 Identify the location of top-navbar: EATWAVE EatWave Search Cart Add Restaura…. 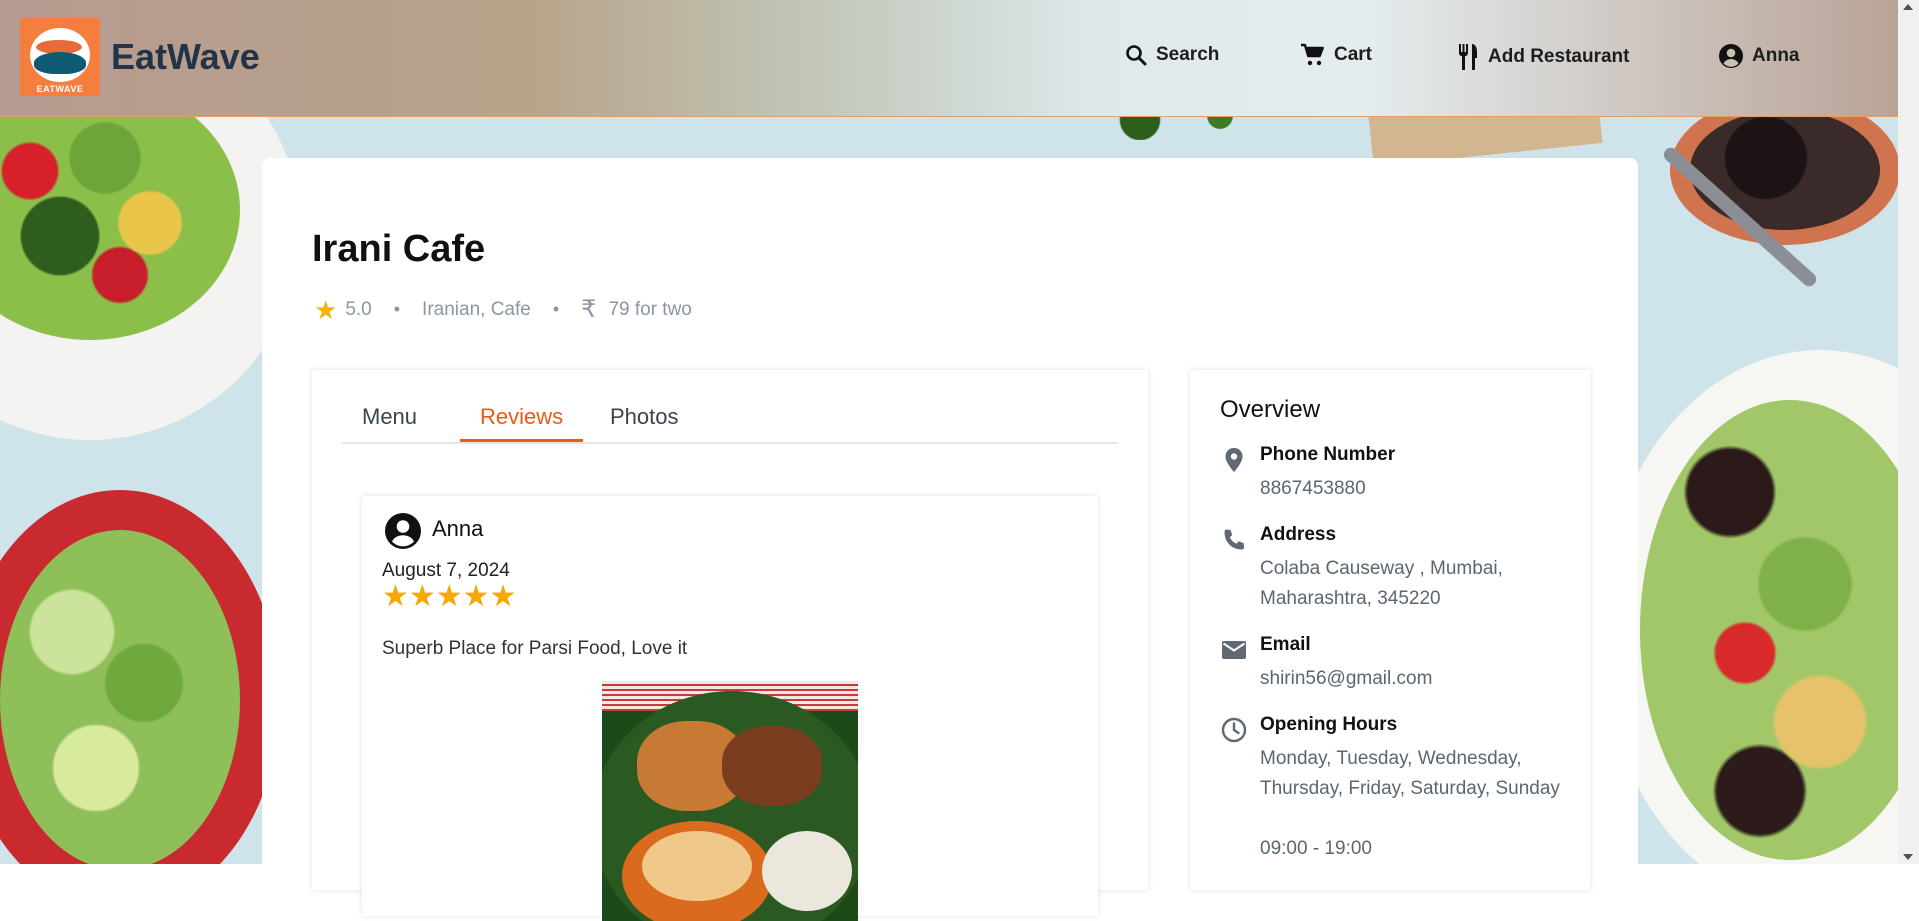
(949, 58).